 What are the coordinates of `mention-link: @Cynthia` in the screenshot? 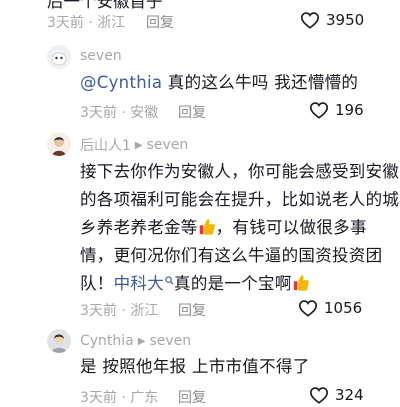 It's located at (121, 82).